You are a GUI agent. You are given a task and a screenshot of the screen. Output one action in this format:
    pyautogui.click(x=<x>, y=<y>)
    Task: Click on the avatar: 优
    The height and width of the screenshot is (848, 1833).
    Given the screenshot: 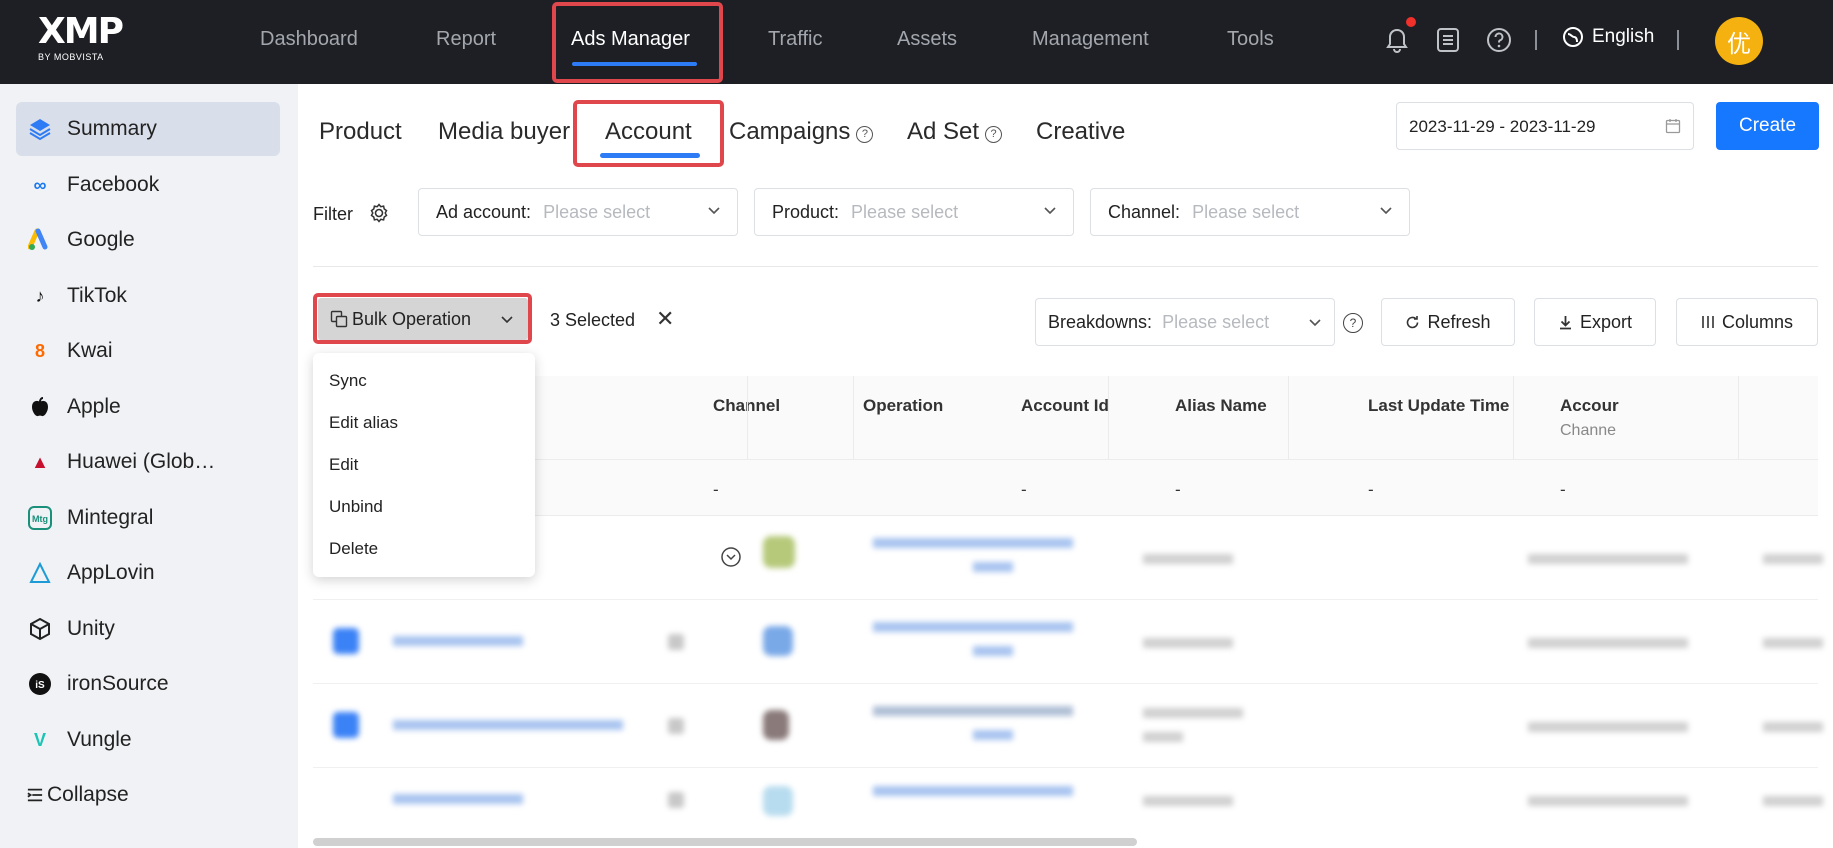 What is the action you would take?
    pyautogui.click(x=1739, y=41)
    